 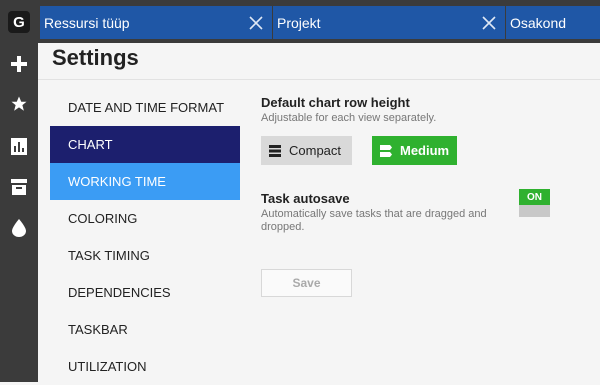 I want to click on row-height-options: Compact Medium, so click(x=359, y=150).